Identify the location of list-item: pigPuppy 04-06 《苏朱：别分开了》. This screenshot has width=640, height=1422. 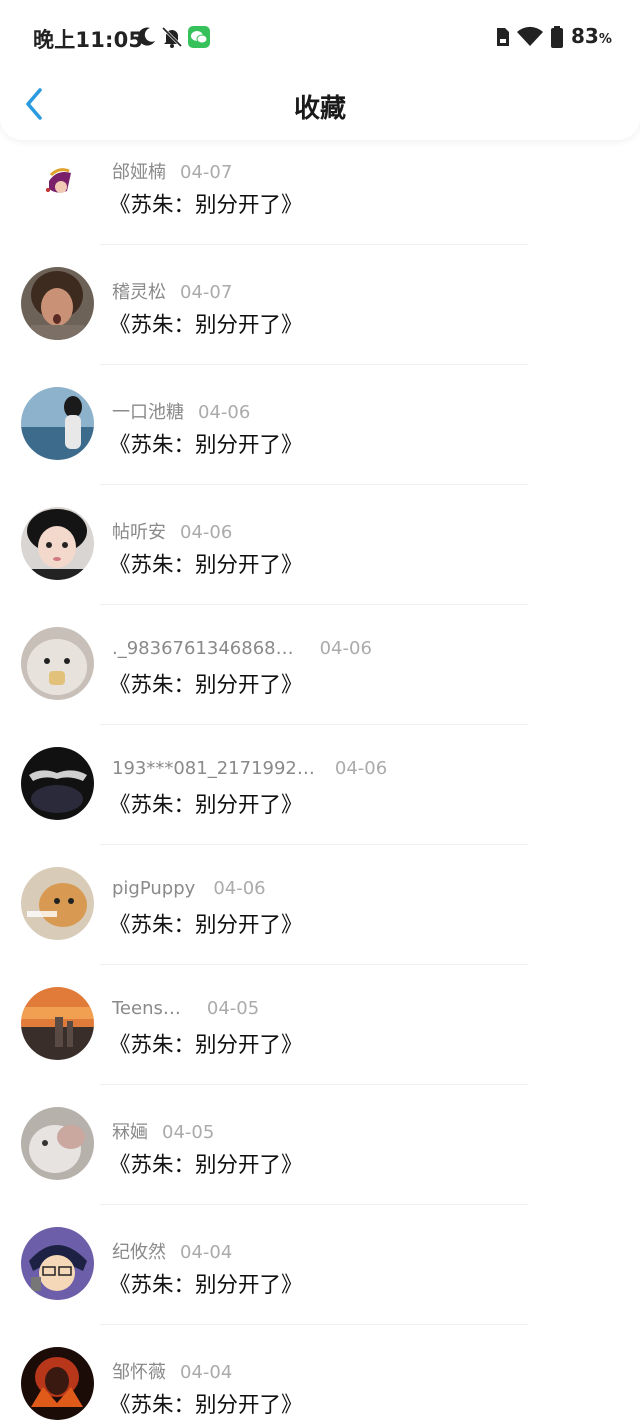
(320, 902).